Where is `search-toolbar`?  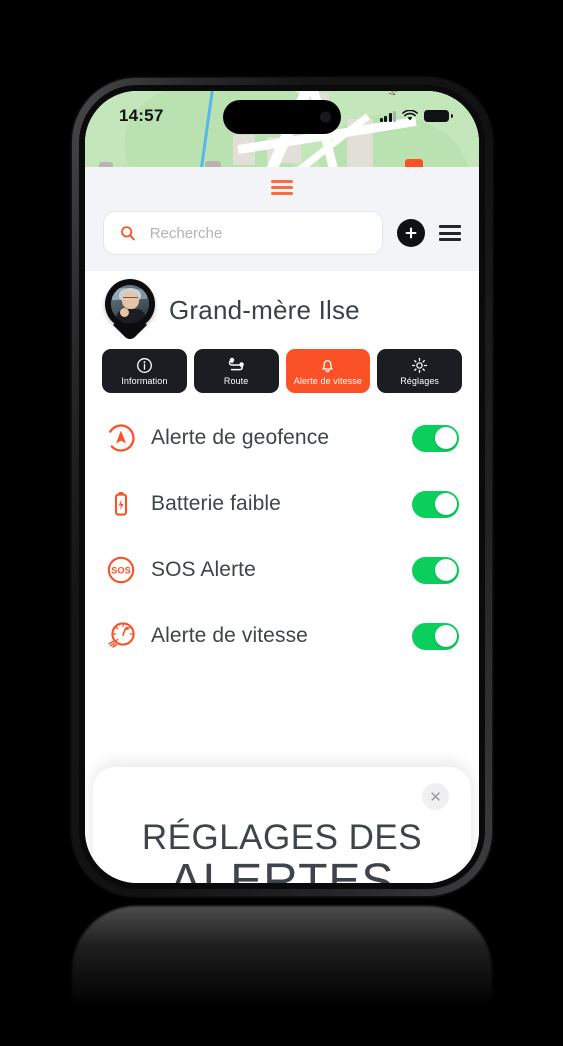 search-toolbar is located at coordinates (282, 239).